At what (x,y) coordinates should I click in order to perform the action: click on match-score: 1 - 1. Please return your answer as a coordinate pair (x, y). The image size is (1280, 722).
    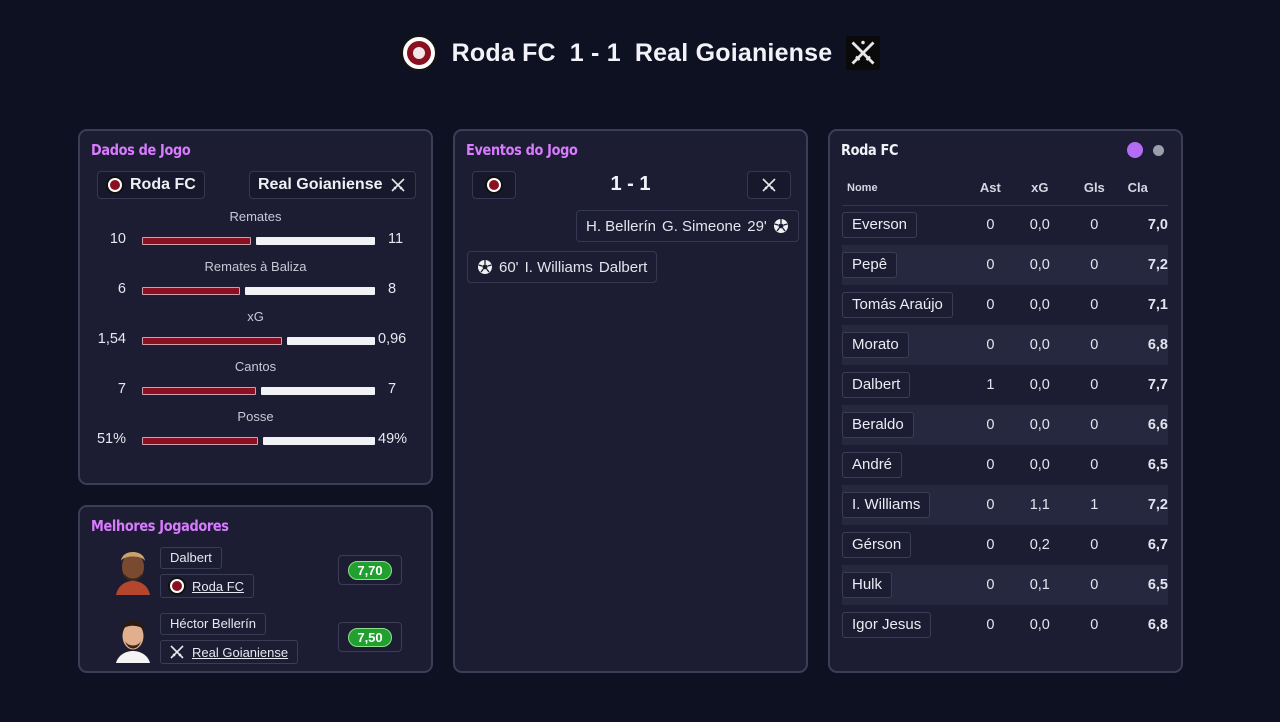
    Looking at the image, I should click on (595, 52).